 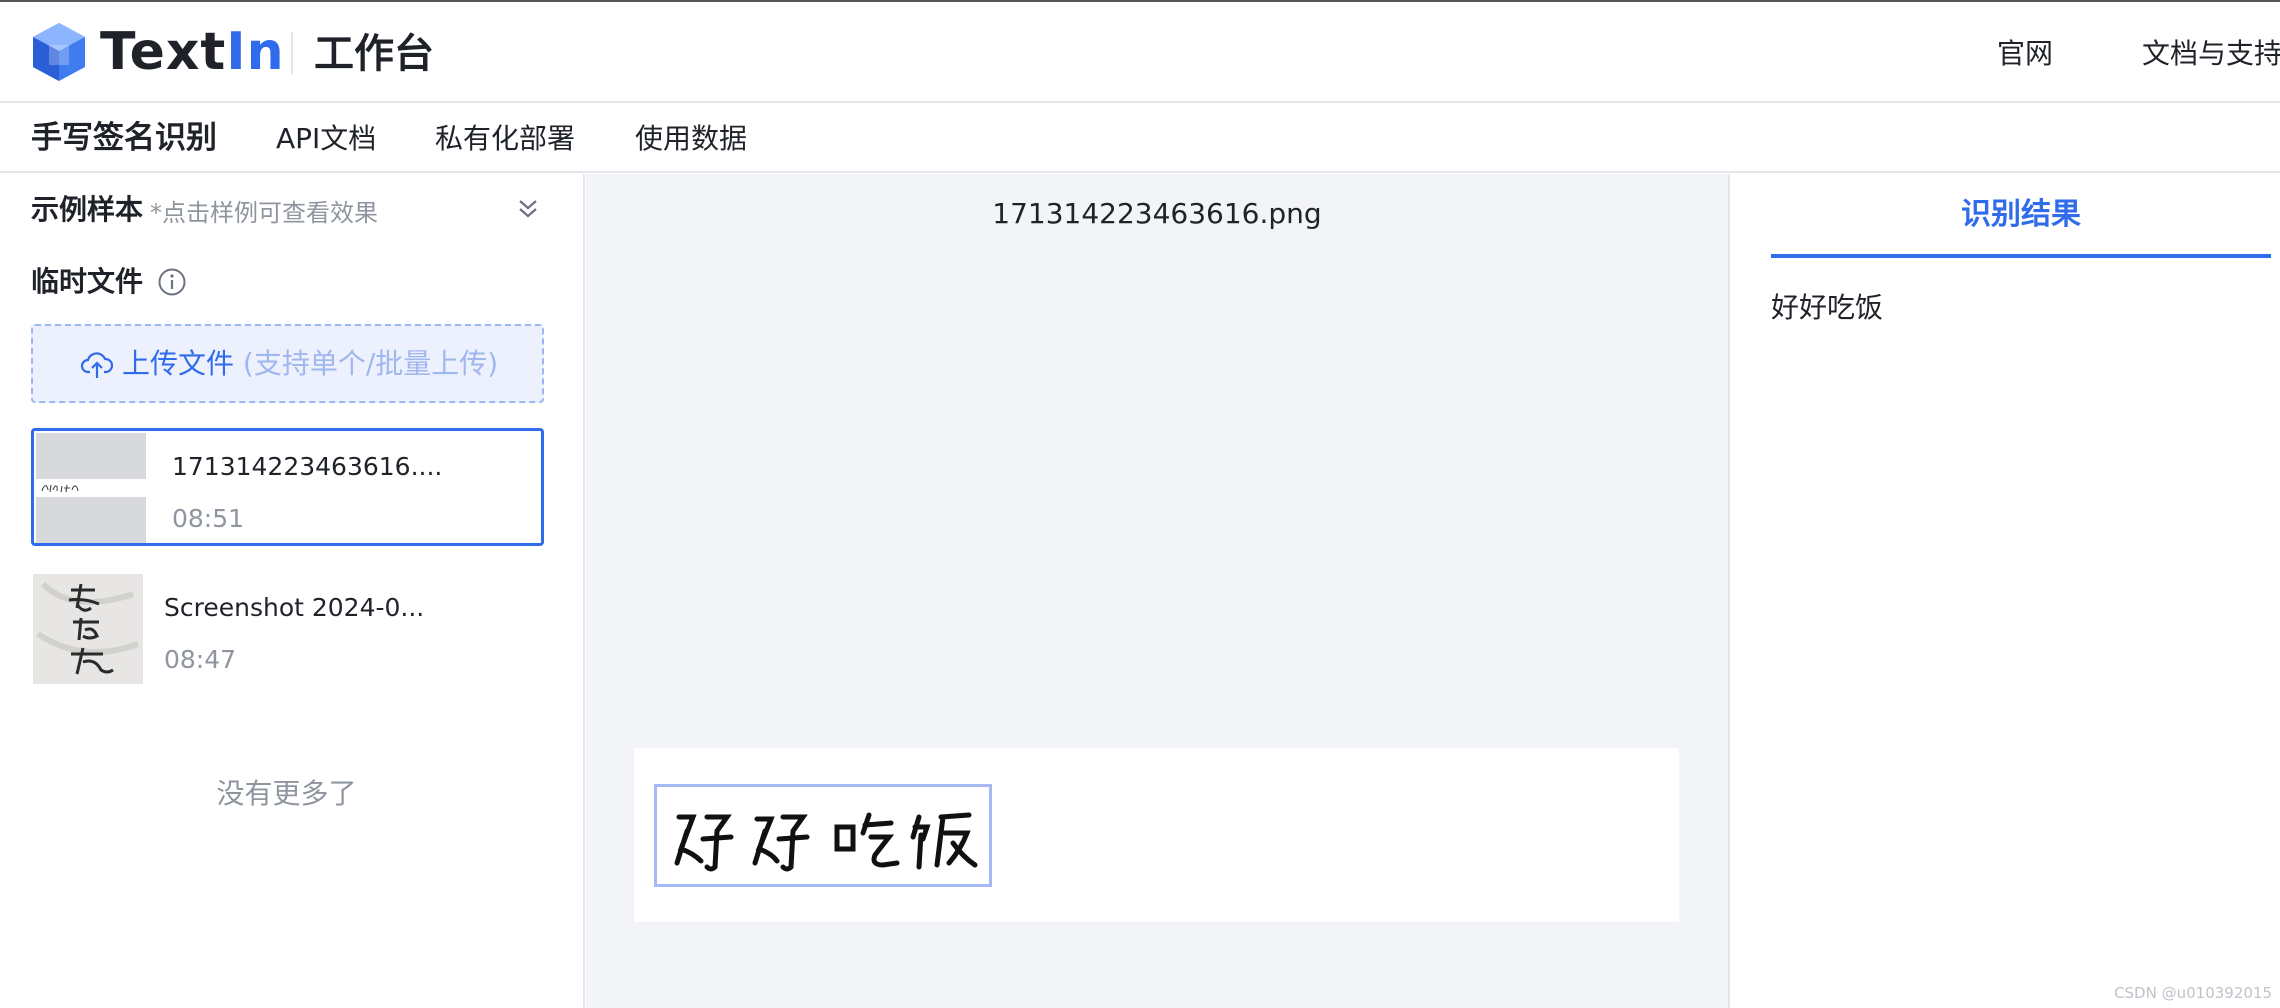 I want to click on temp-files-title: 临时文件, so click(x=87, y=281).